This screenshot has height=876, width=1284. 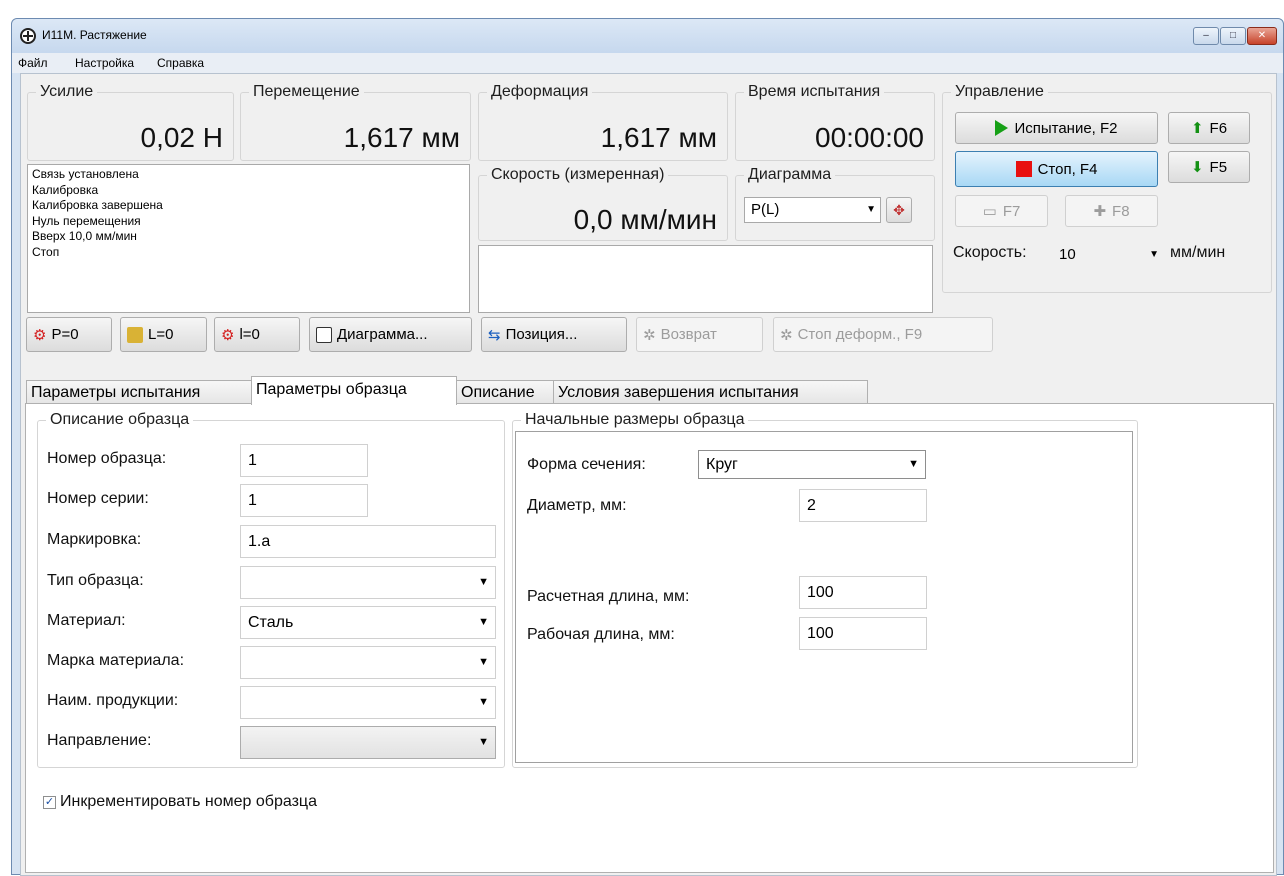 I want to click on series-number-label: Номер серии:, so click(x=98, y=498).